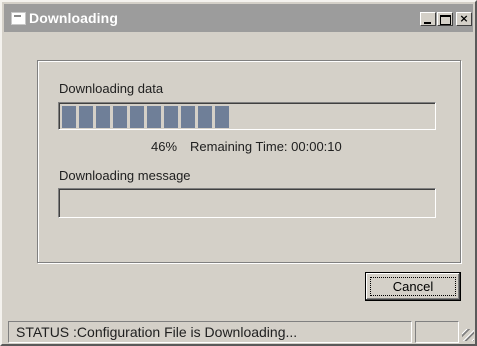 Image resolution: width=477 pixels, height=346 pixels. What do you see at coordinates (18, 18) in the screenshot?
I see `window-icon` at bounding box center [18, 18].